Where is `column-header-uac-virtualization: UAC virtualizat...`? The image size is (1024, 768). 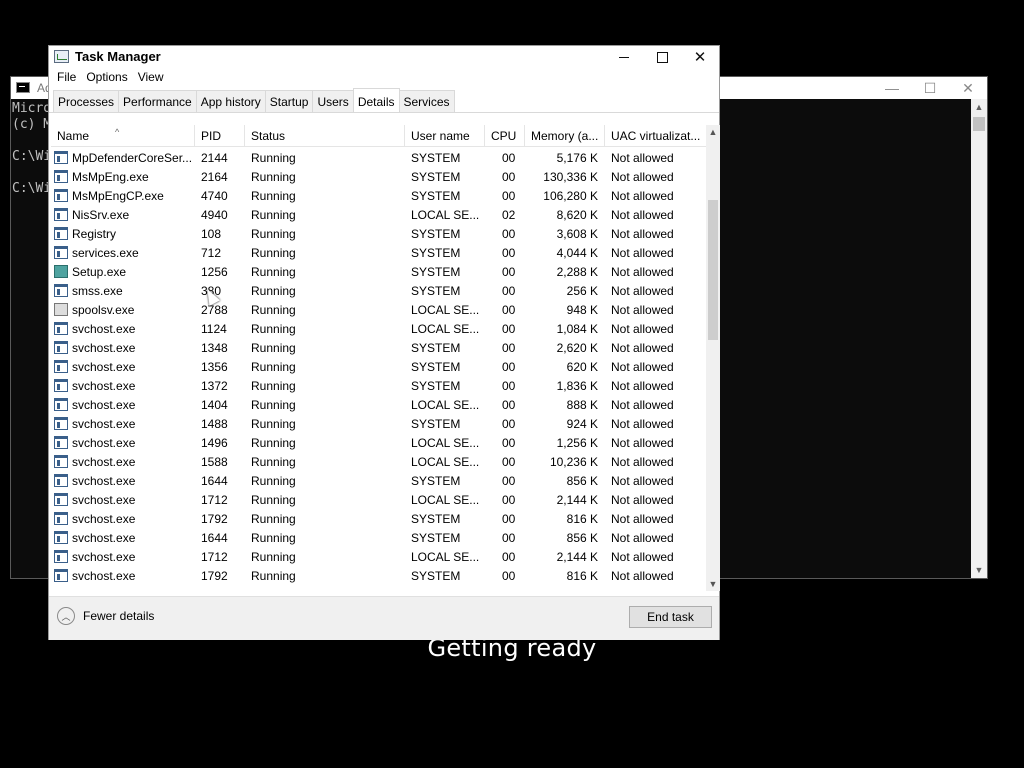 column-header-uac-virtualization: UAC virtualizat... is located at coordinates (655, 136).